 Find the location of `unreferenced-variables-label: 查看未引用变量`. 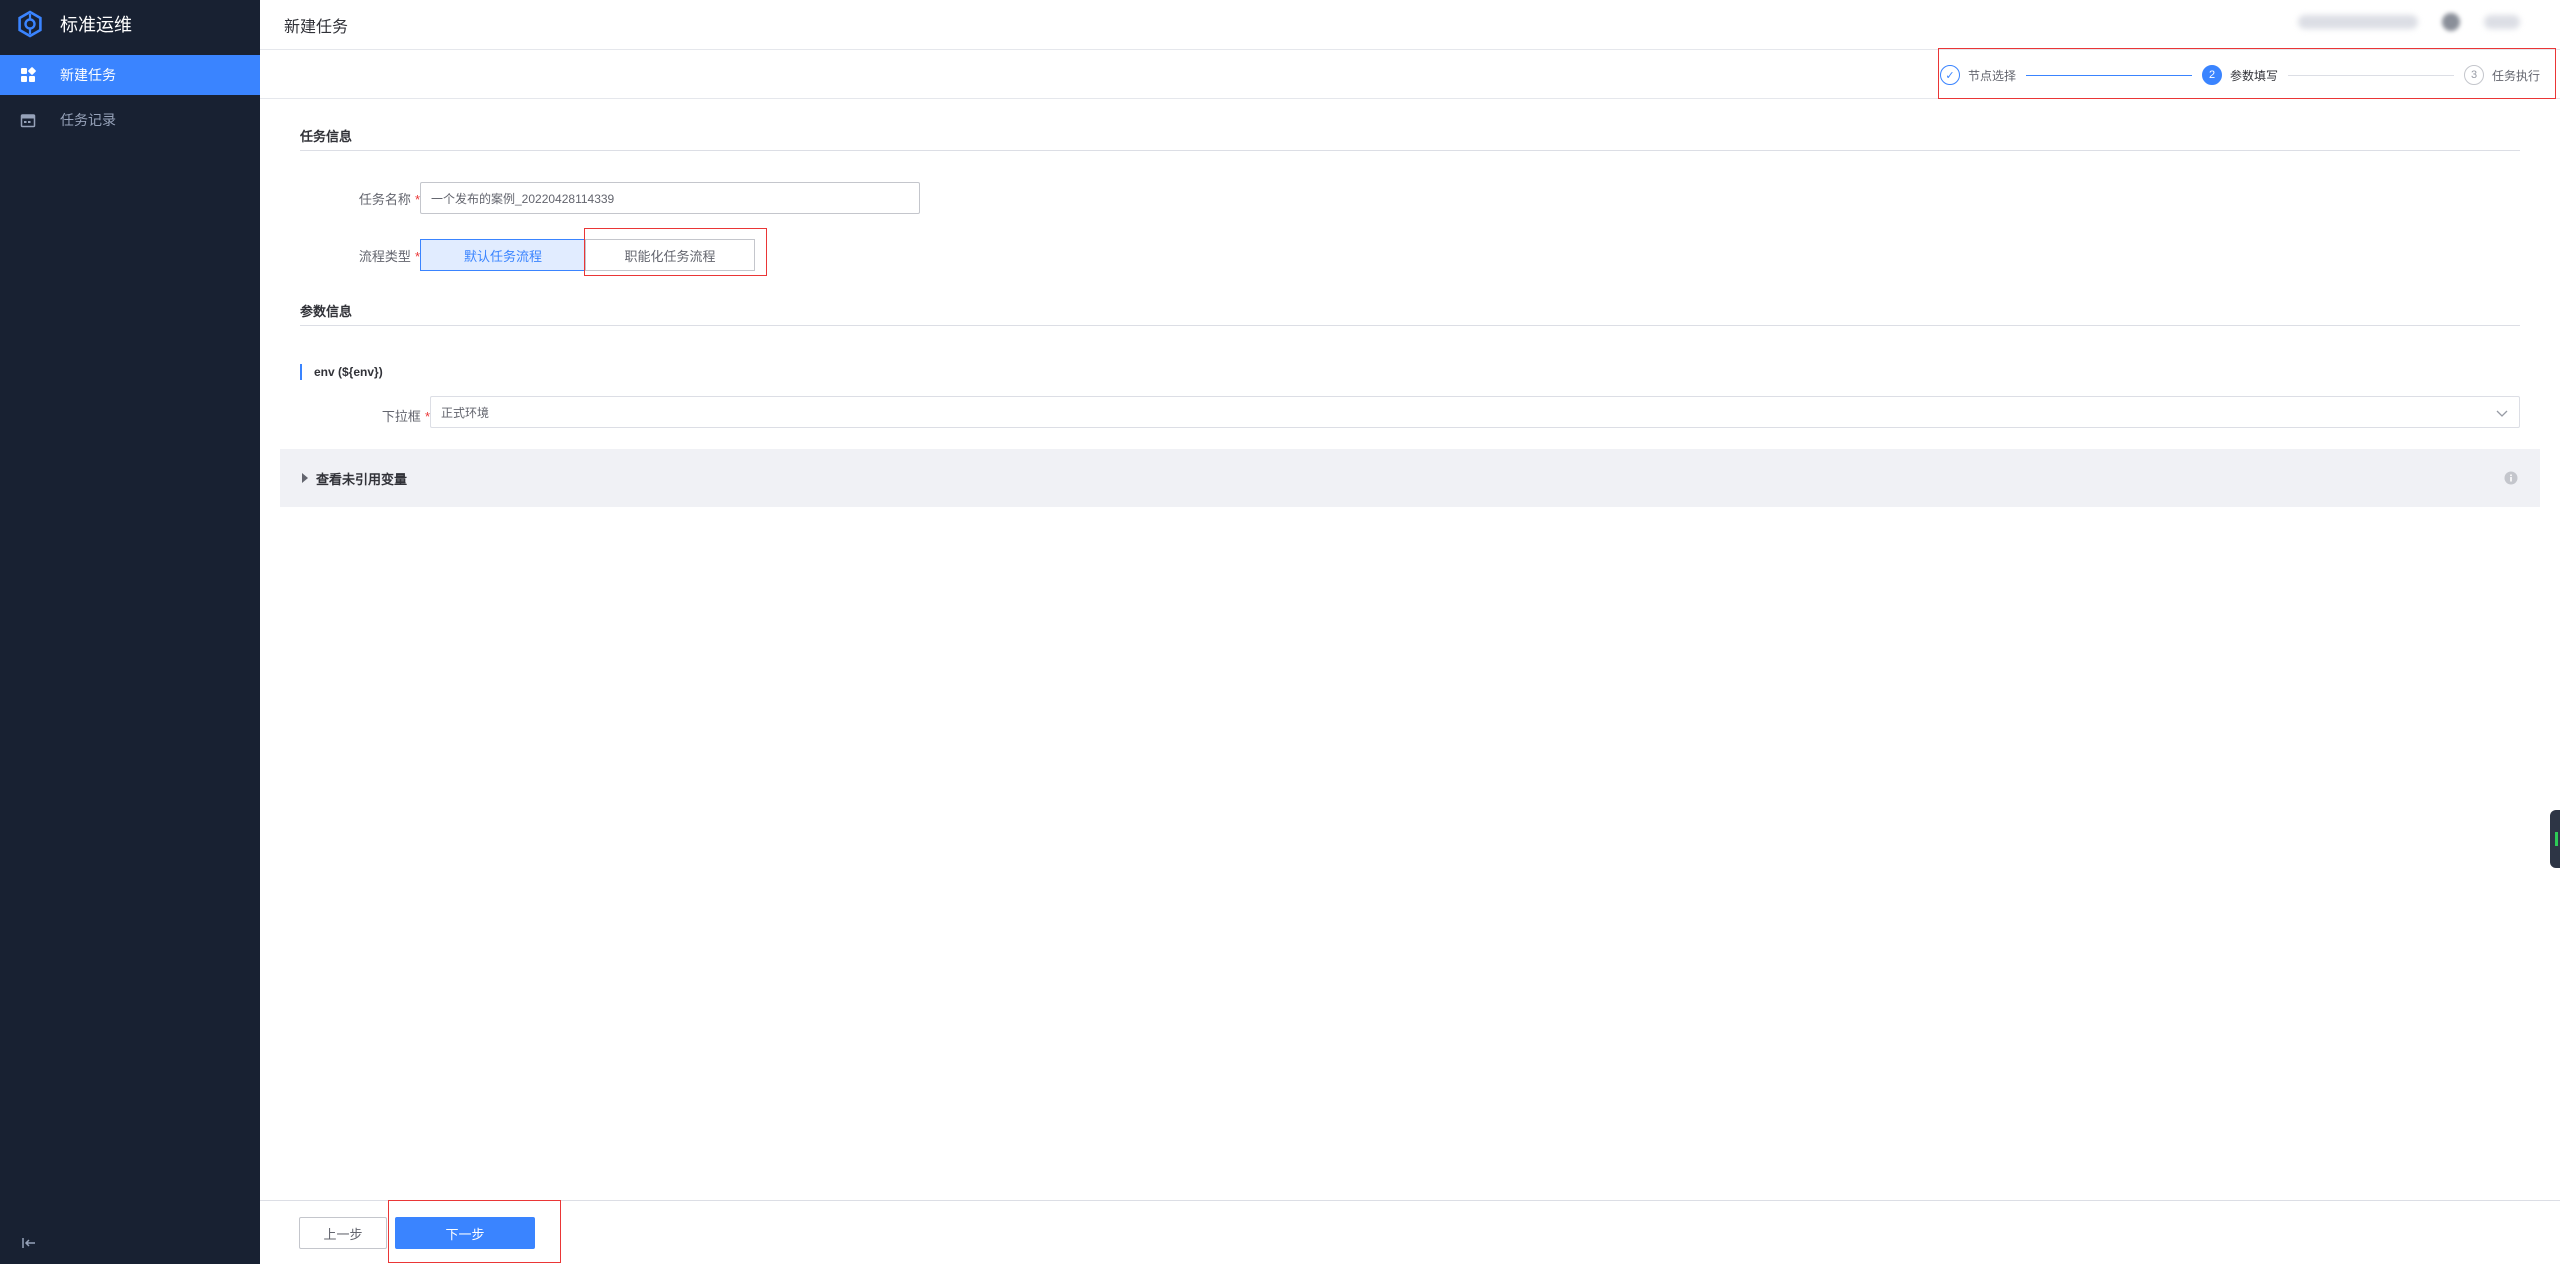

unreferenced-variables-label: 查看未引用变量 is located at coordinates (362, 479).